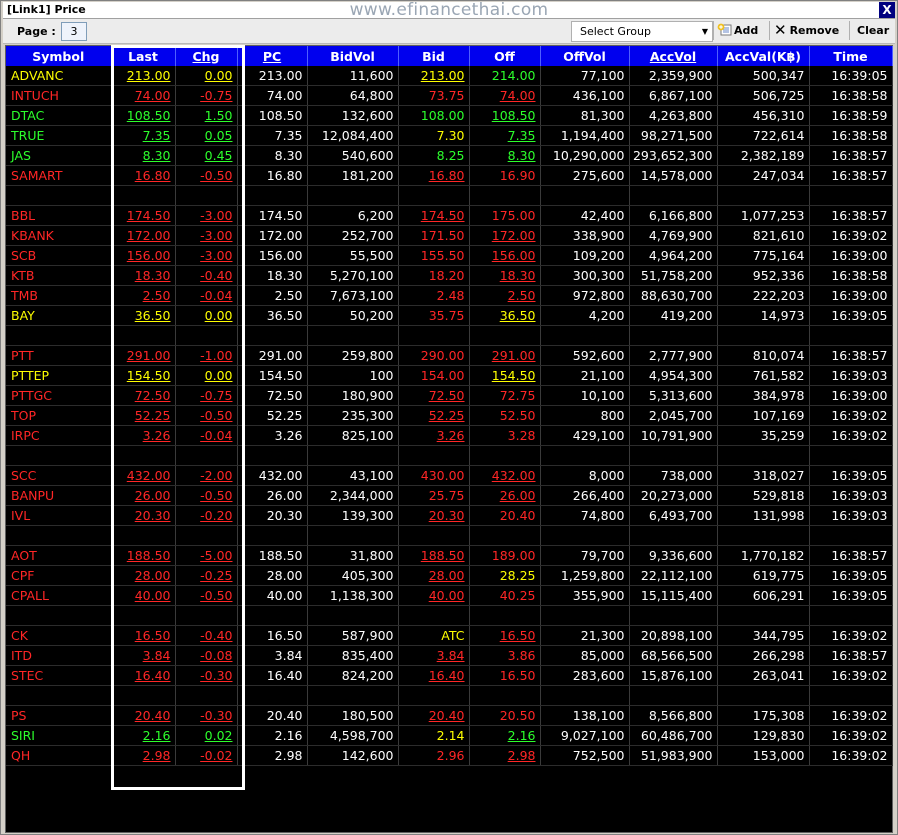 The image size is (898, 835). I want to click on cell-symbol: IVL, so click(59, 515).